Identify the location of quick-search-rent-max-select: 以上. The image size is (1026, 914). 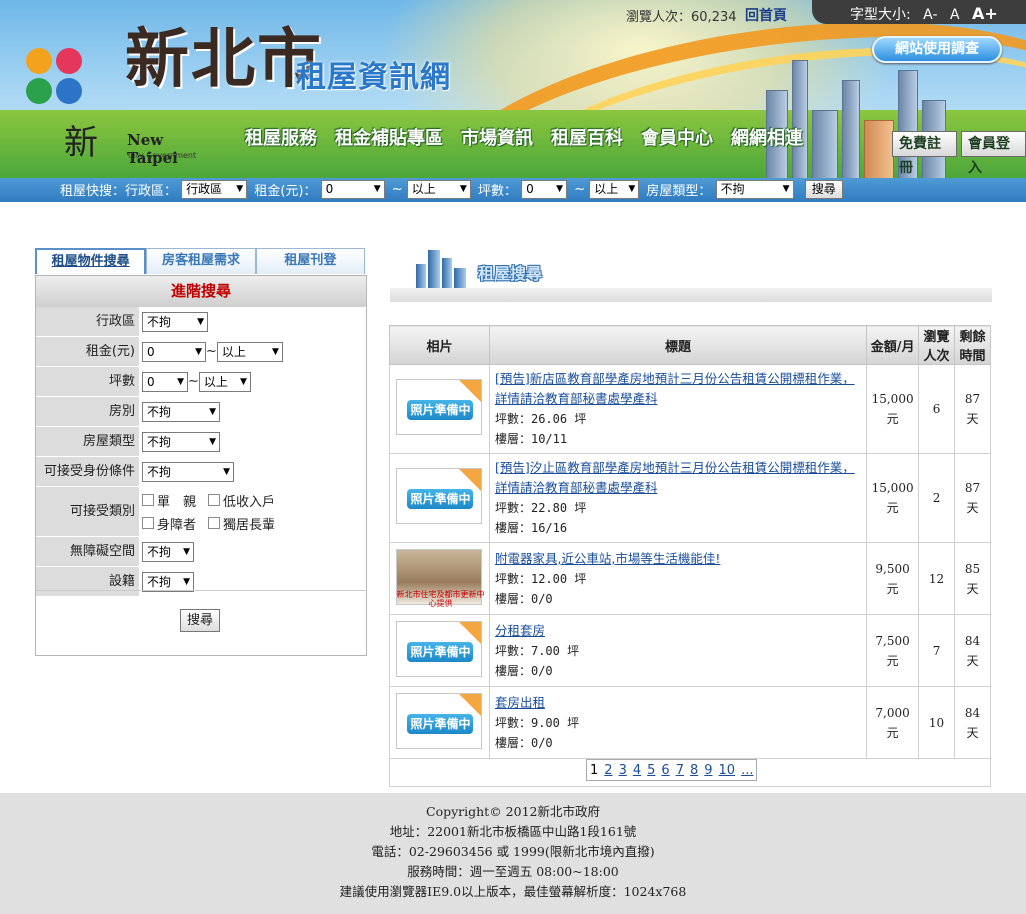
(438, 189).